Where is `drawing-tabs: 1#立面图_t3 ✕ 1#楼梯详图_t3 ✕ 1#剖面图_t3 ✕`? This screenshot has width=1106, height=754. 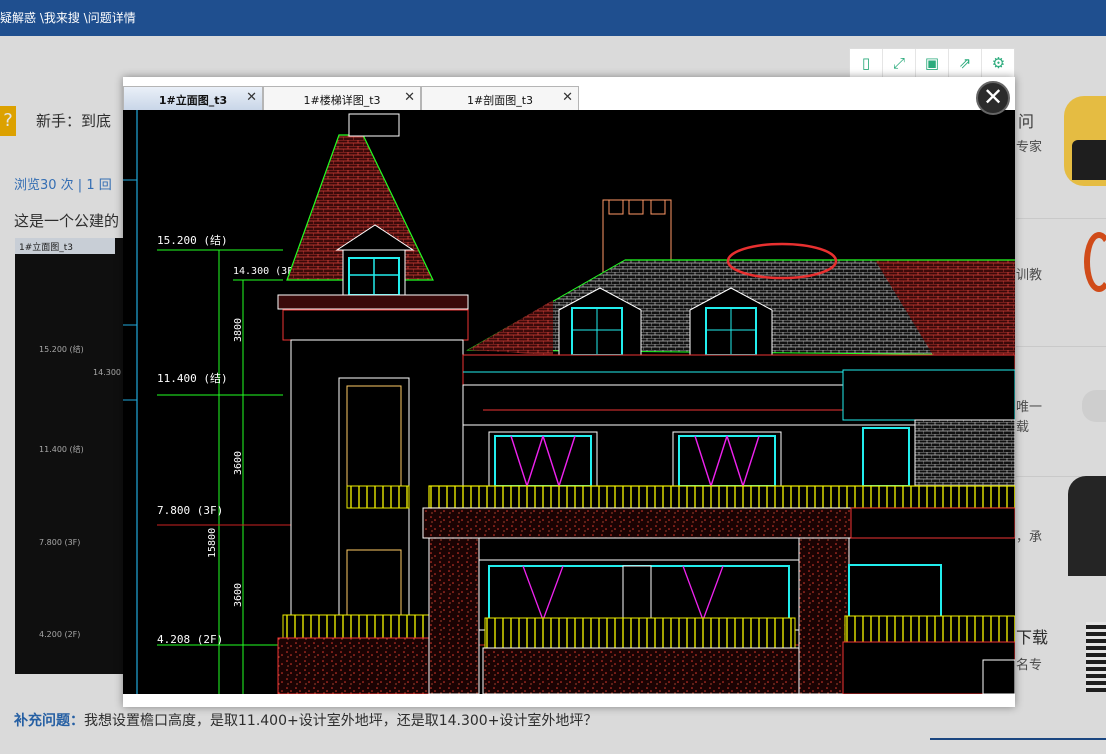
drawing-tabs: 1#立面图_t3 ✕ 1#楼梯详图_t3 ✕ 1#剖面图_t3 ✕ is located at coordinates (569, 98).